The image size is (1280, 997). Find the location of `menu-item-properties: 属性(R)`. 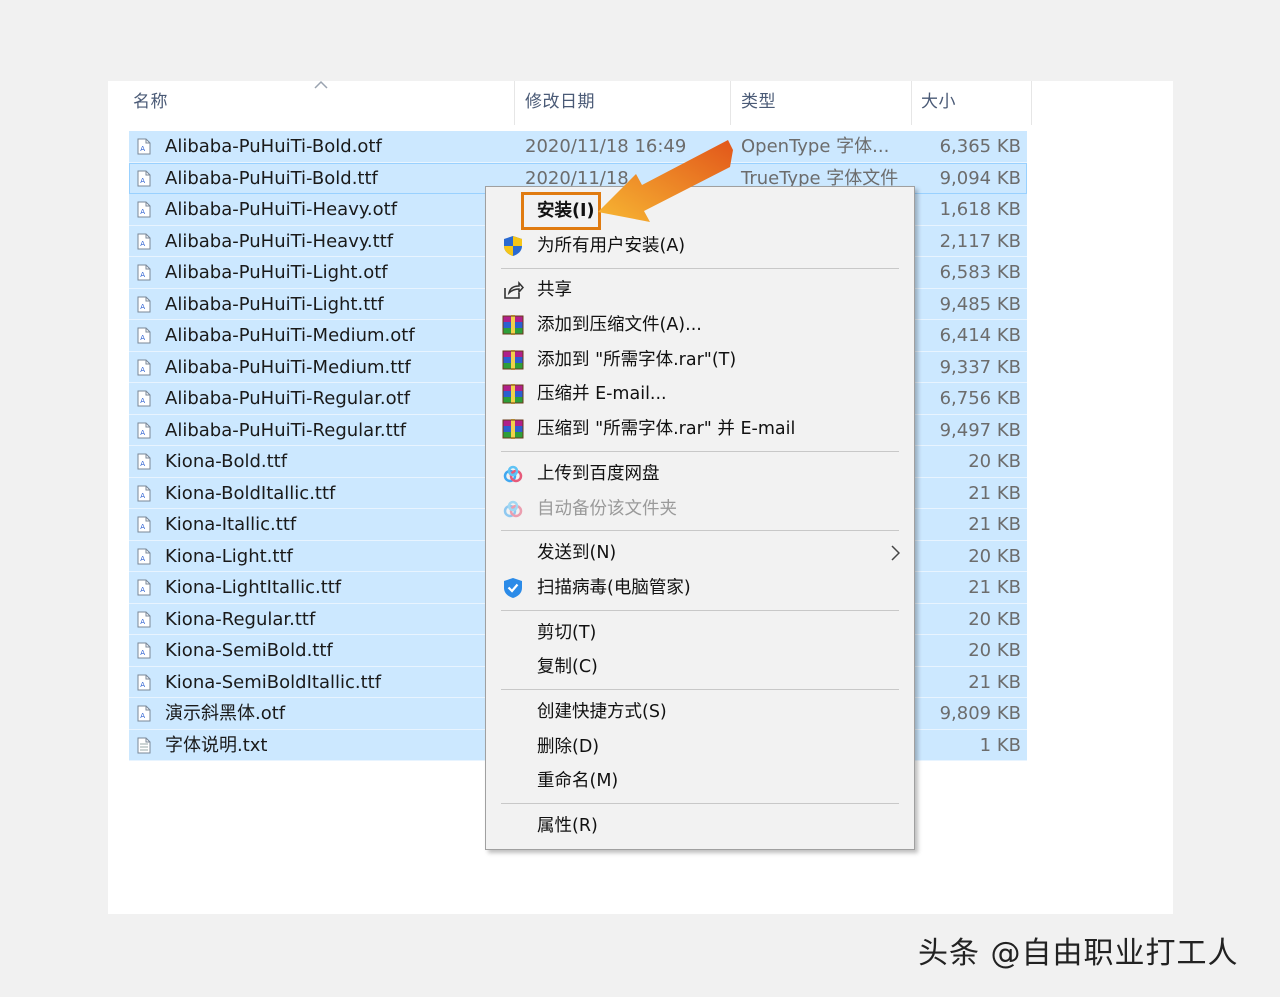

menu-item-properties: 属性(R) is located at coordinates (700, 826).